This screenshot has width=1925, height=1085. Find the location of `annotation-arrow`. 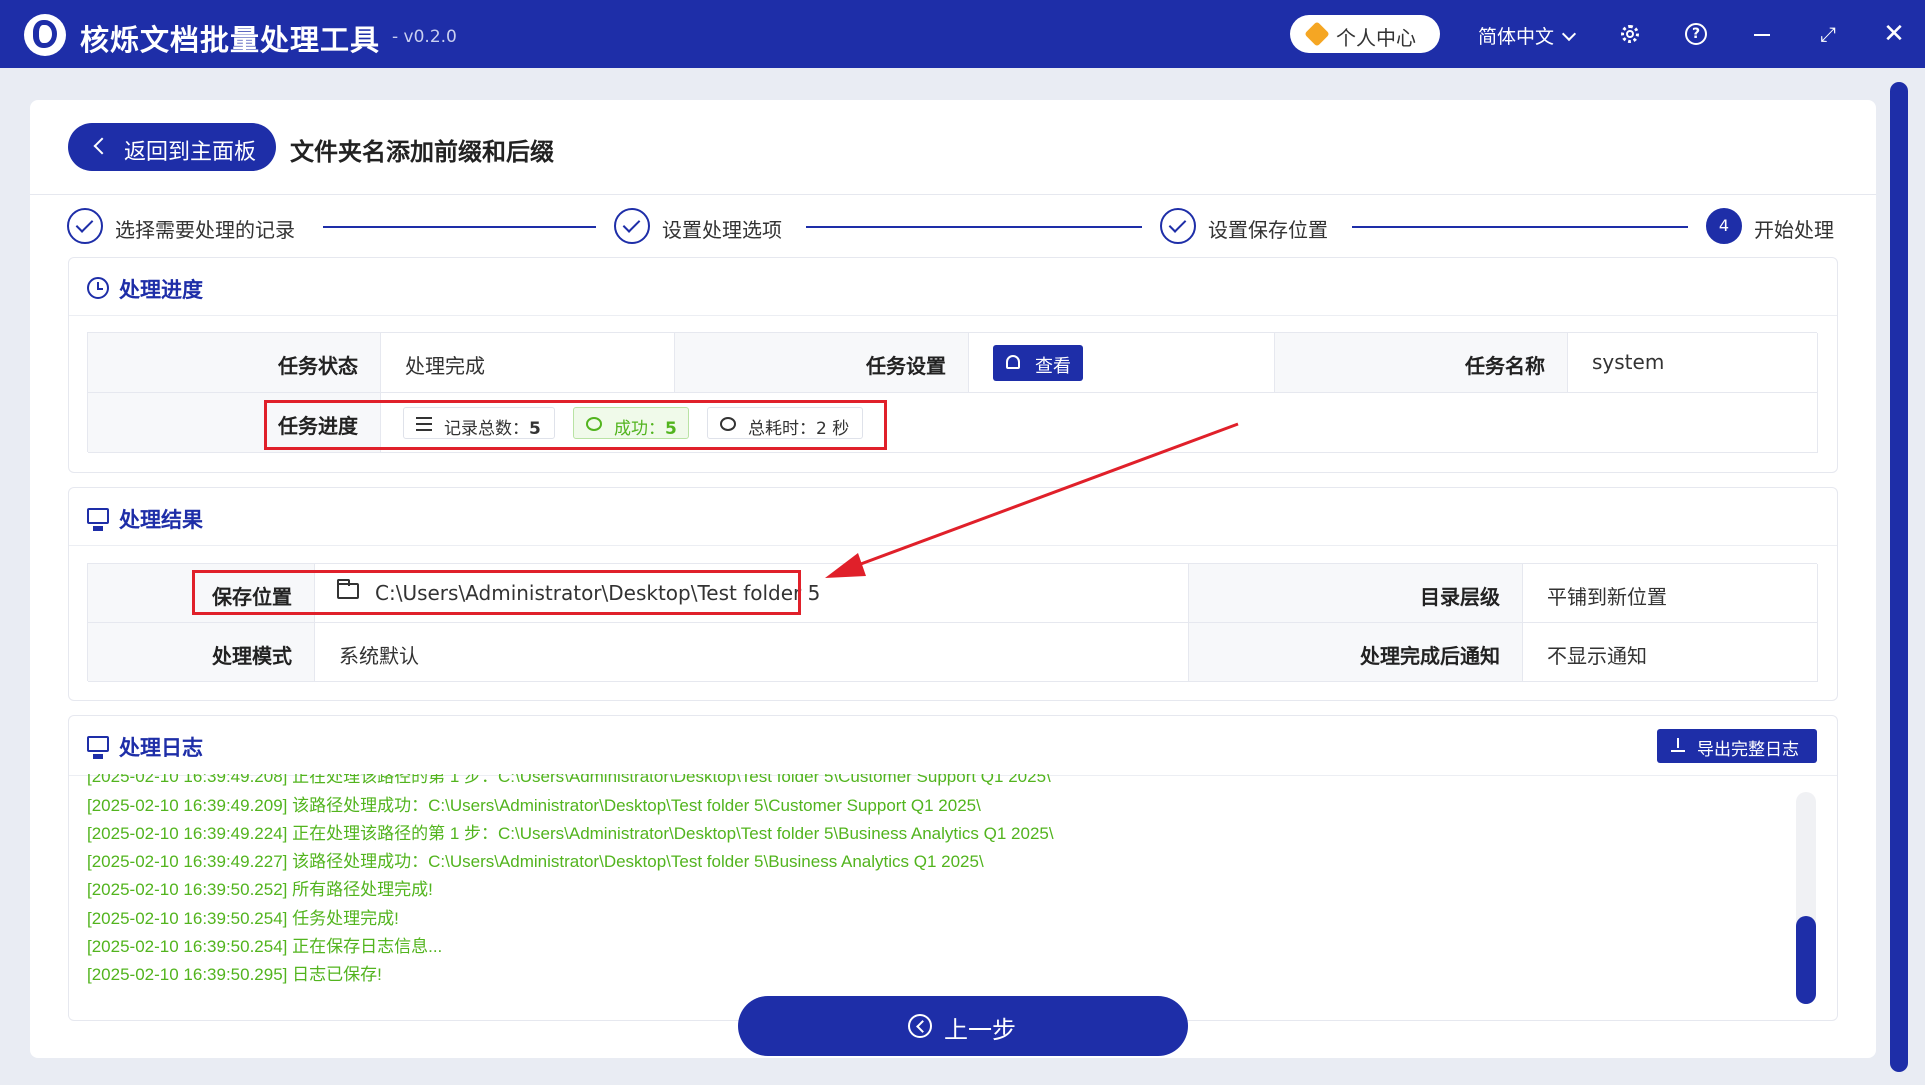

annotation-arrow is located at coordinates (1032, 500).